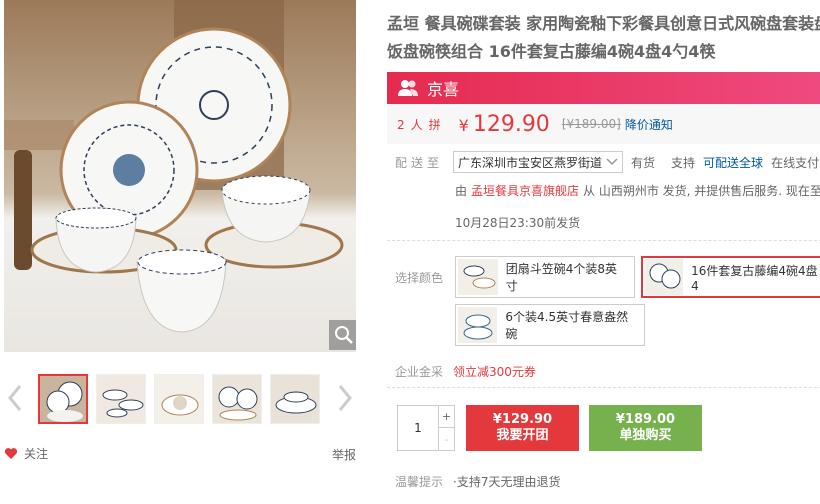 The height and width of the screenshot is (504, 820). I want to click on original-price: [¥189.00], so click(591, 124).